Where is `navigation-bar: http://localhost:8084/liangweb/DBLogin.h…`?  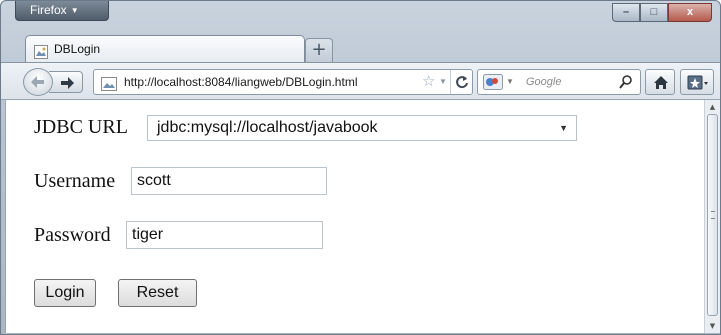
navigation-bar: http://localhost:8084/liangweb/DBLogin.h… is located at coordinates (360, 81).